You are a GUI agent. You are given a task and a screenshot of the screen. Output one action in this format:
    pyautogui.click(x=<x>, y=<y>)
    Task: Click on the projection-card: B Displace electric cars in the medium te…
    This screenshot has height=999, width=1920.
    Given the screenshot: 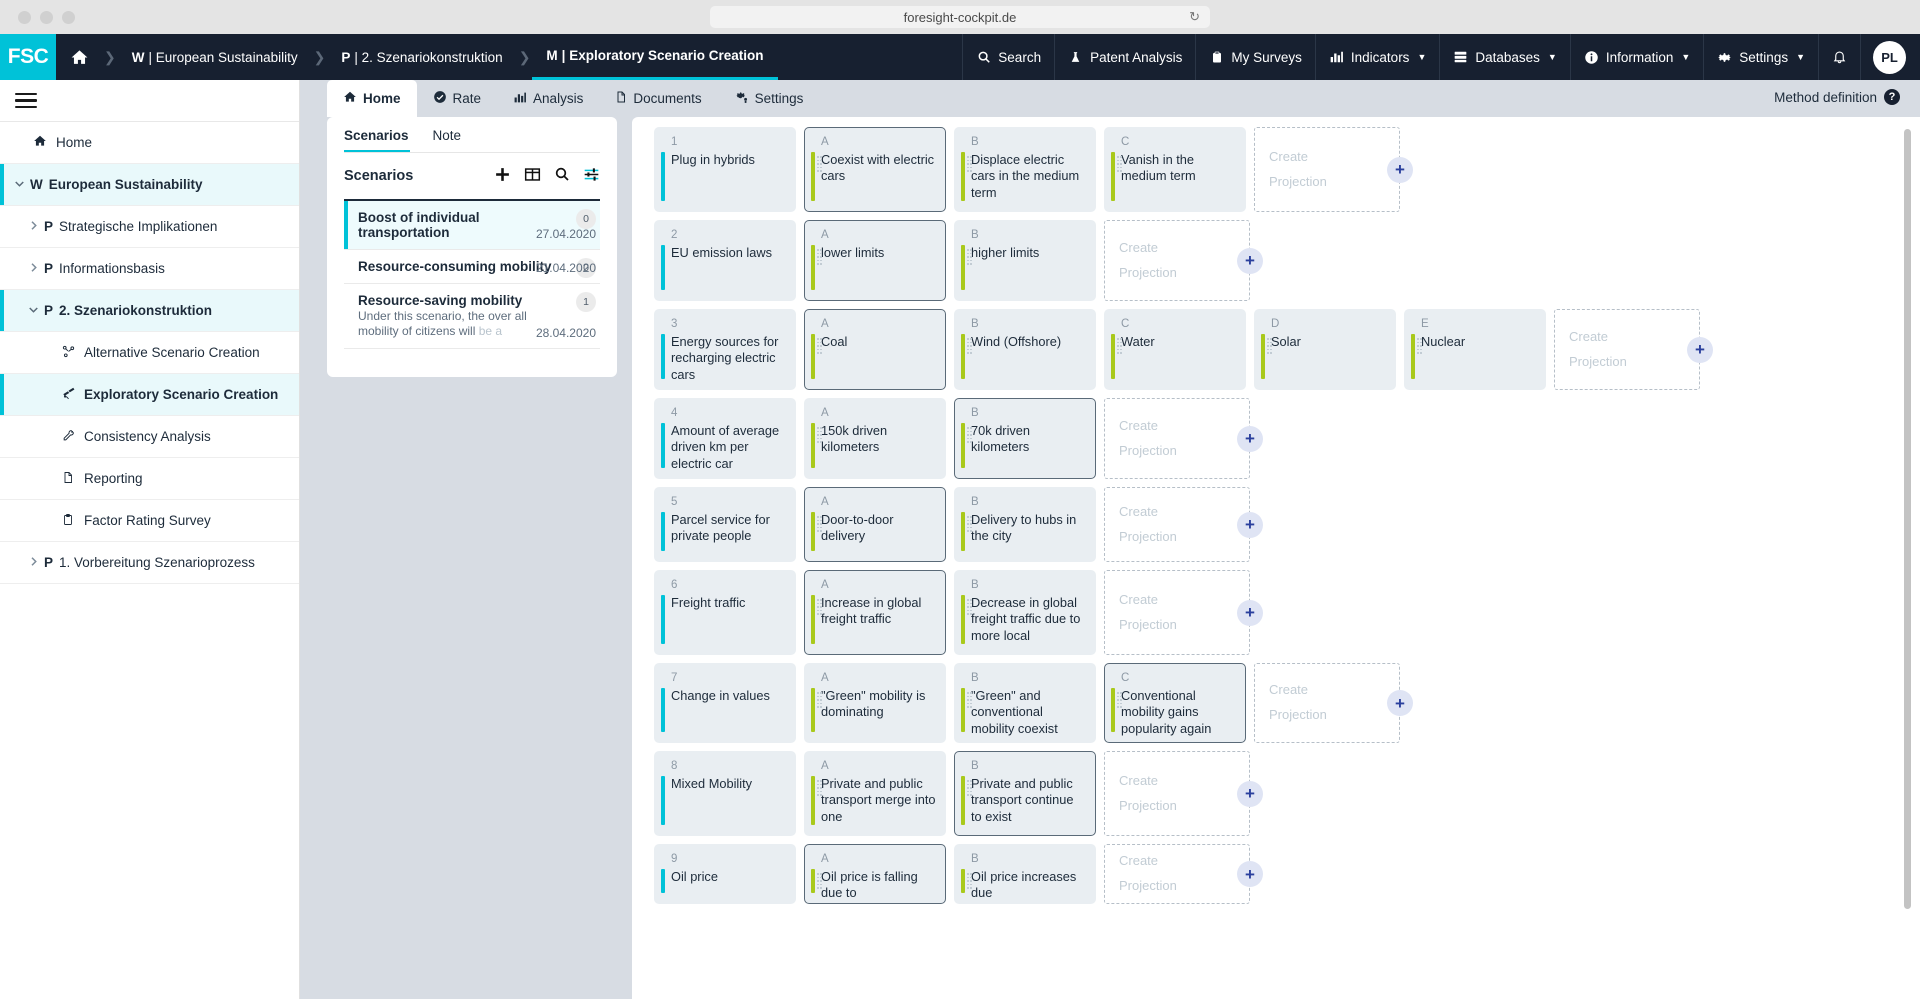 What is the action you would take?
    pyautogui.click(x=1025, y=169)
    